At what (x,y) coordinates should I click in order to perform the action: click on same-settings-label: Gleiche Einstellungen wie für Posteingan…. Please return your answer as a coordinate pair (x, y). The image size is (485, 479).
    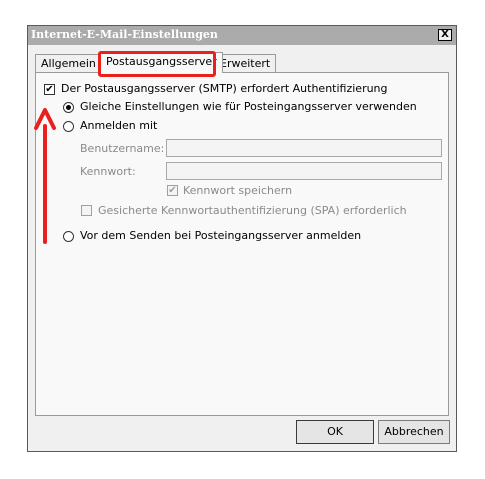
    Looking at the image, I should click on (248, 106).